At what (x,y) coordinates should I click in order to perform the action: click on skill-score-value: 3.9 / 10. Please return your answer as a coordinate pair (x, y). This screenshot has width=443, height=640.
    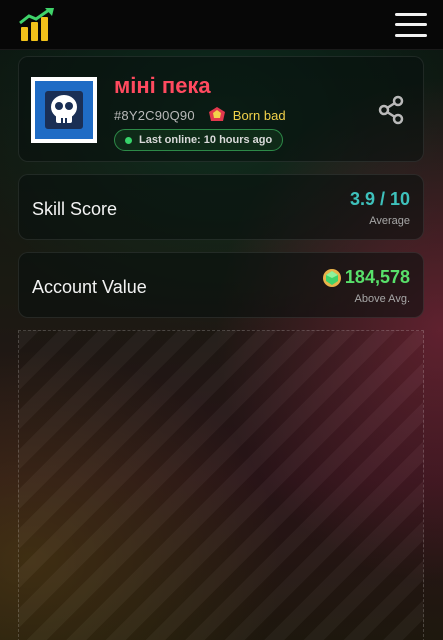
    Looking at the image, I should click on (379, 199).